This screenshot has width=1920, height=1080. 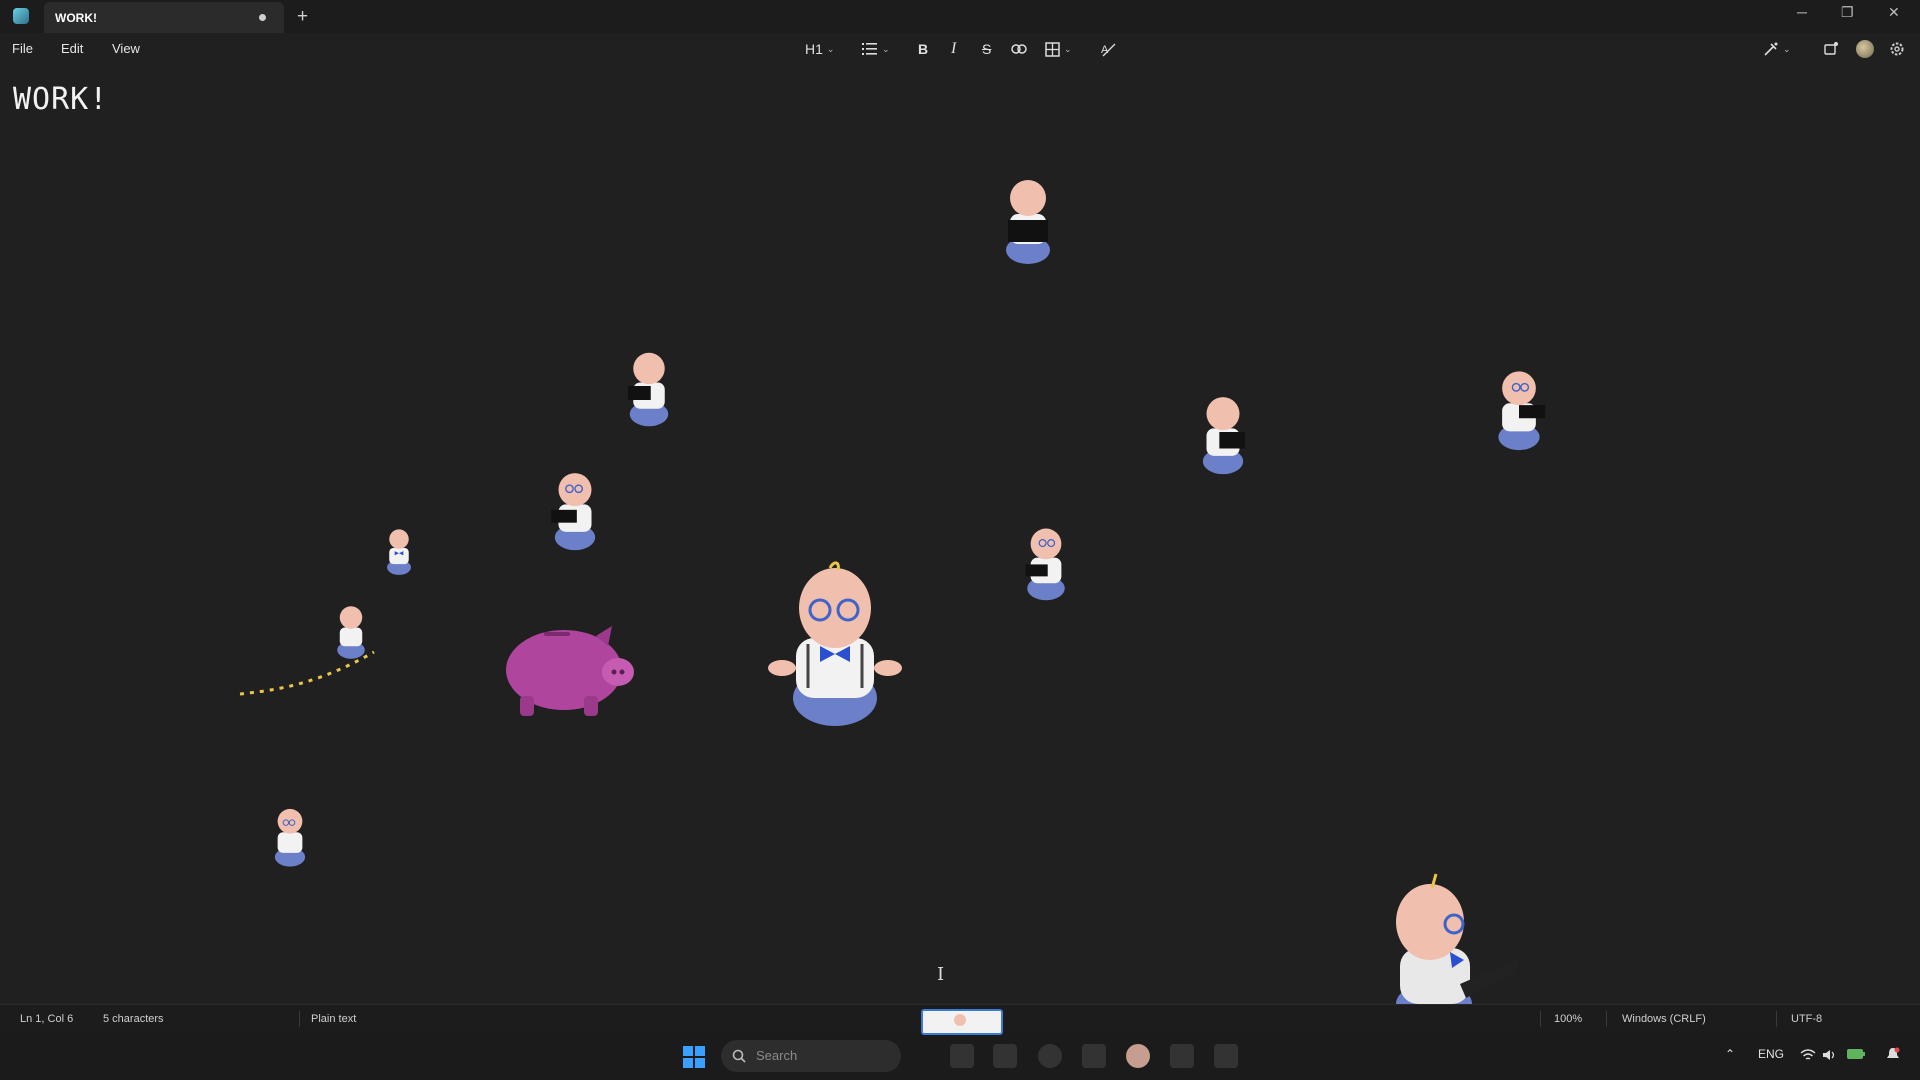 What do you see at coordinates (777, 1055) in the screenshot?
I see `search-placeholder: Search` at bounding box center [777, 1055].